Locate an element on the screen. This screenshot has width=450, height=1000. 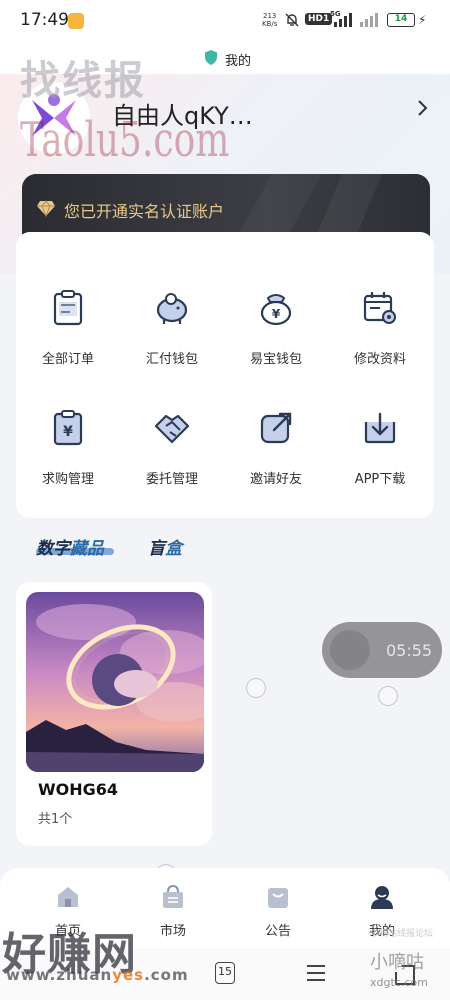
nav-notice: 公告 is located at coordinates (278, 911).